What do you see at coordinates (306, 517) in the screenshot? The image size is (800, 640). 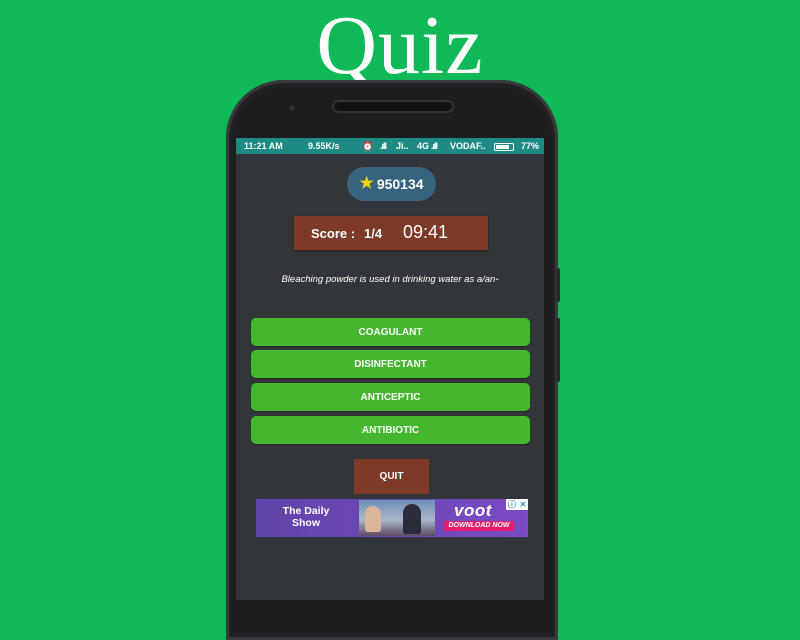 I see `ad-title: The Daily Show` at bounding box center [306, 517].